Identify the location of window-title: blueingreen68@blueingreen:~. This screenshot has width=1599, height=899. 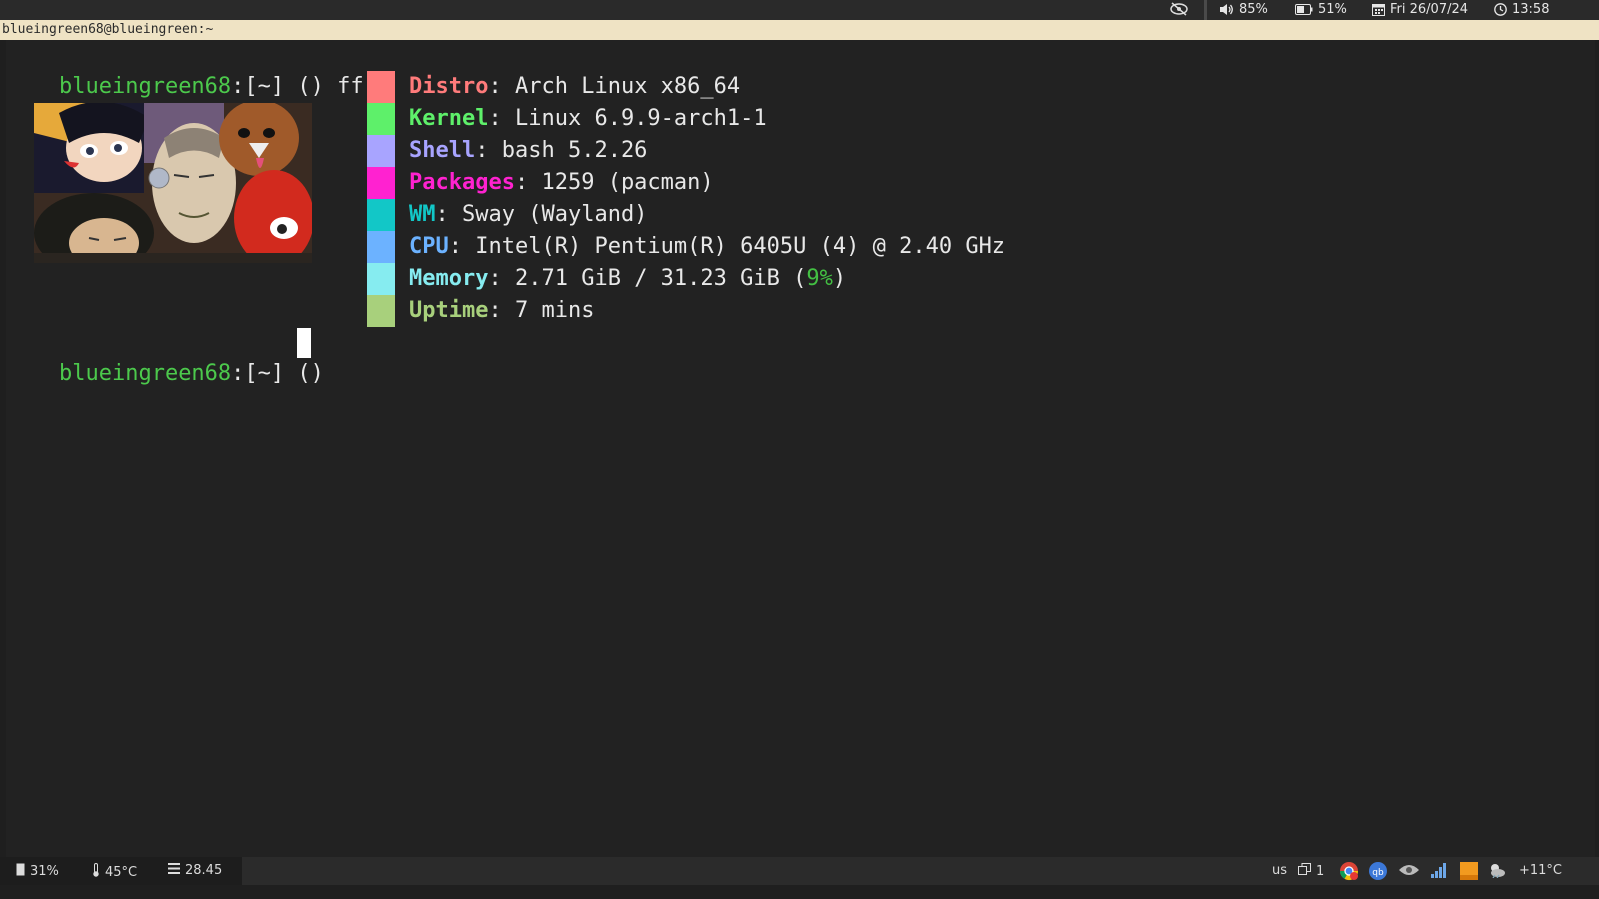
(108, 29).